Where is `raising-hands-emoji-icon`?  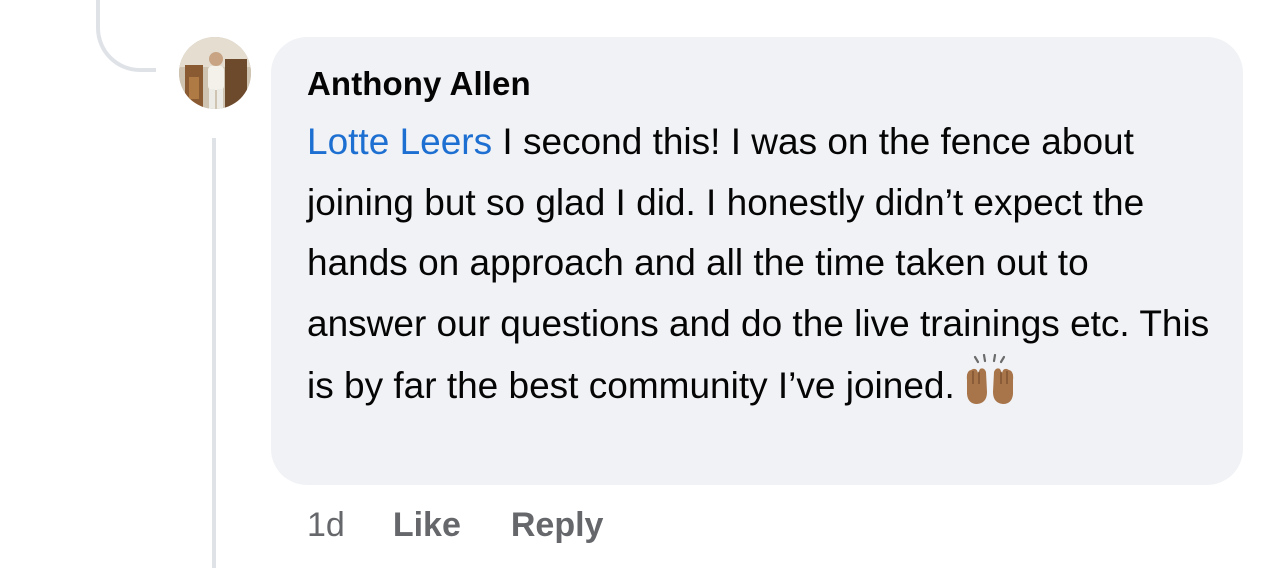
raising-hands-emoji-icon is located at coordinates (990, 389).